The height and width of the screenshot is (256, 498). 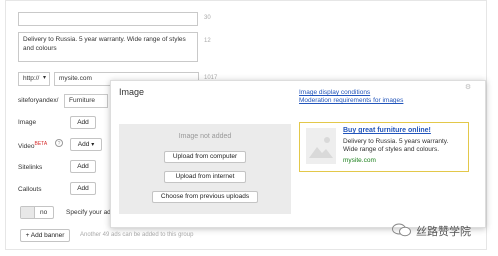 I want to click on add-banner-button: + Add banner, so click(x=45, y=235).